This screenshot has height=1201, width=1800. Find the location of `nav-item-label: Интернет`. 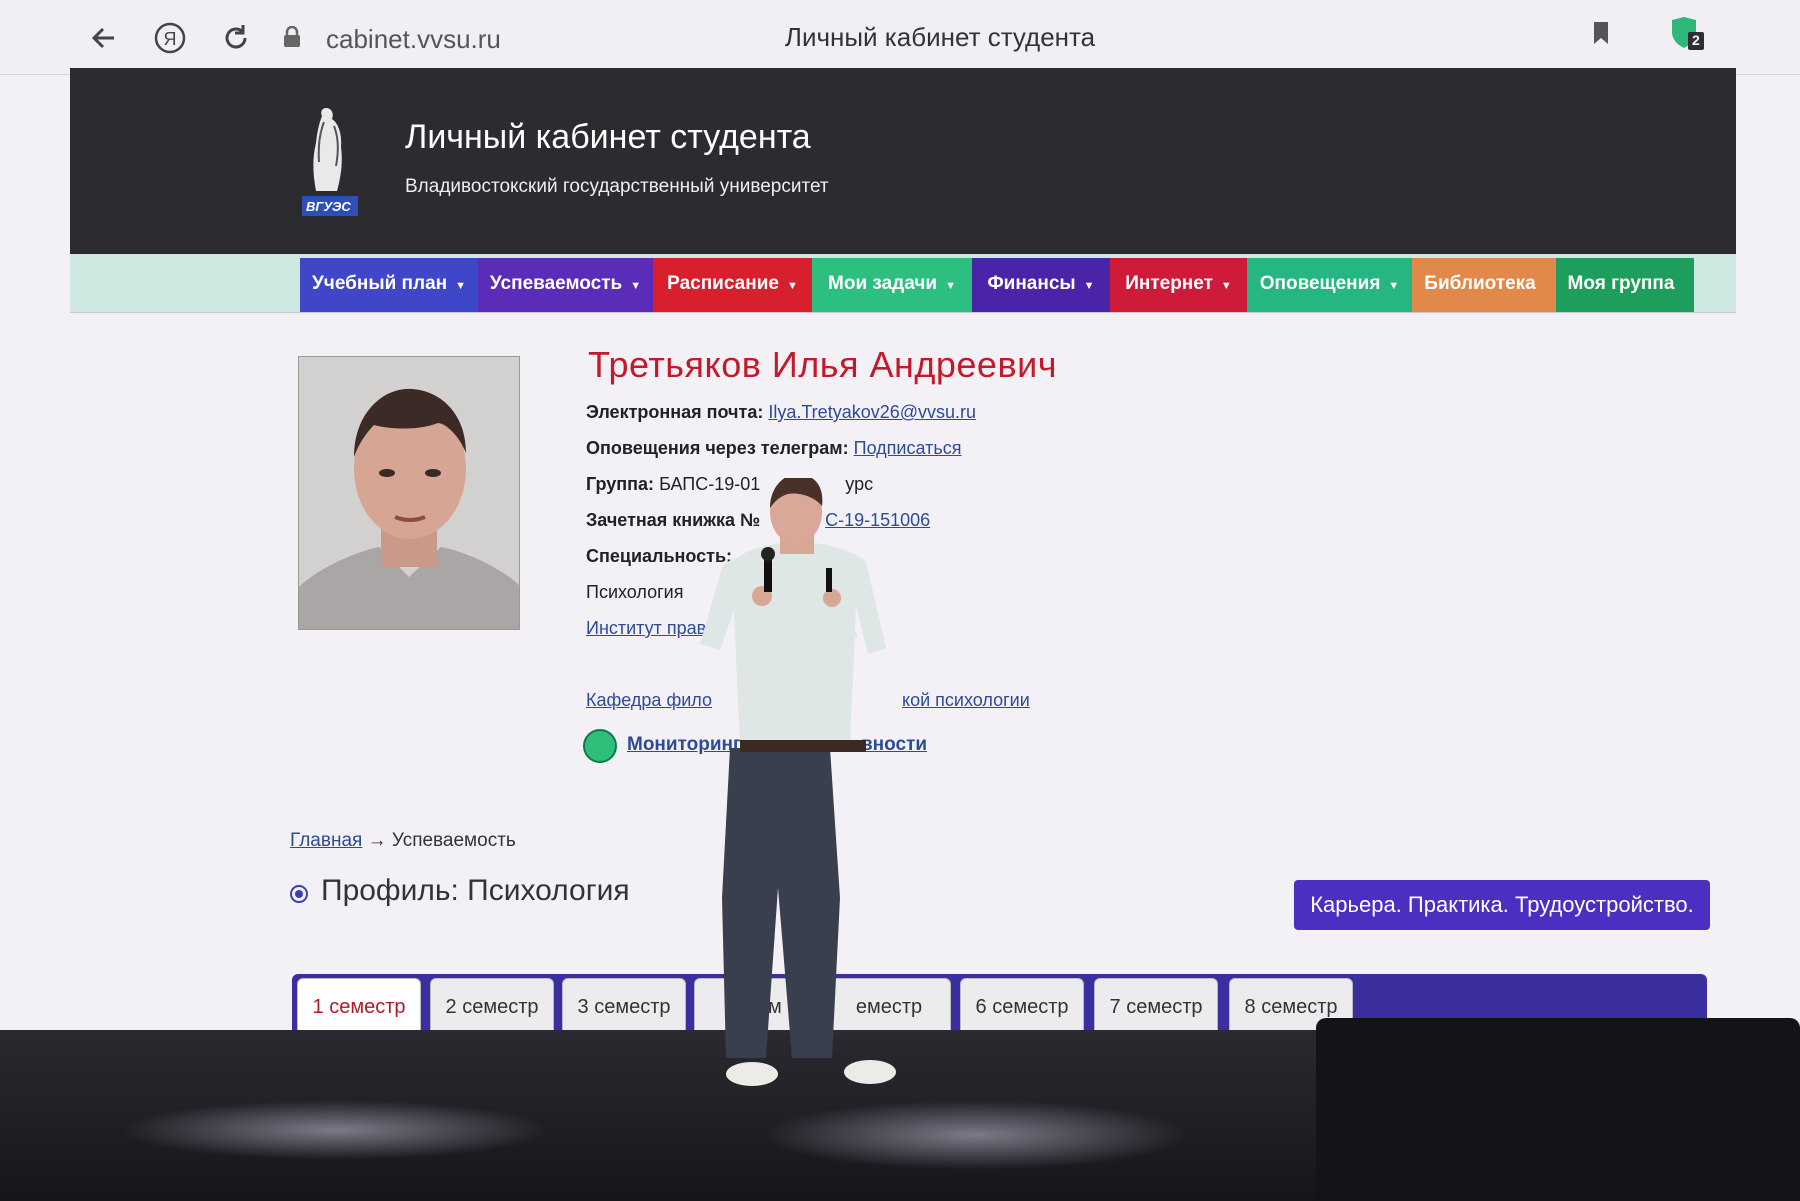

nav-item-label: Интернет is located at coordinates (1169, 283).